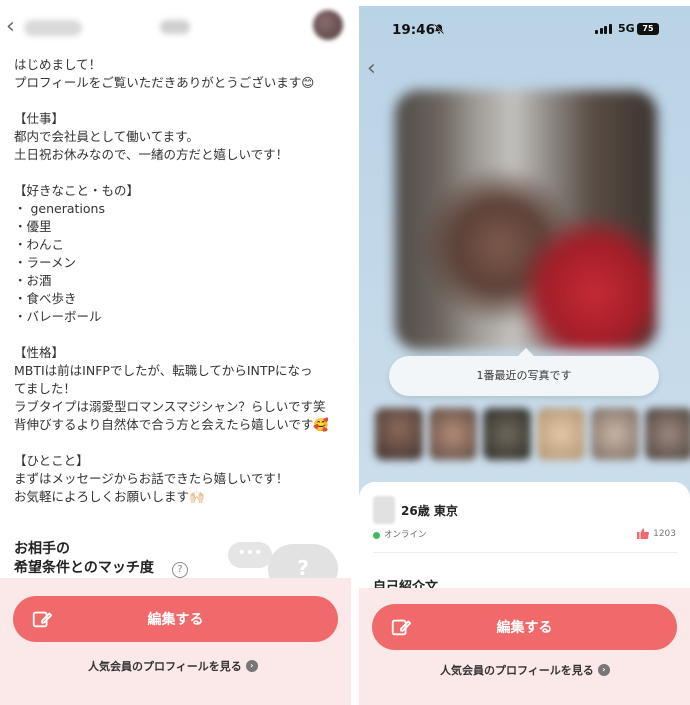 The width and height of the screenshot is (690, 705). What do you see at coordinates (180, 570) in the screenshot?
I see `help-icon: ?` at bounding box center [180, 570].